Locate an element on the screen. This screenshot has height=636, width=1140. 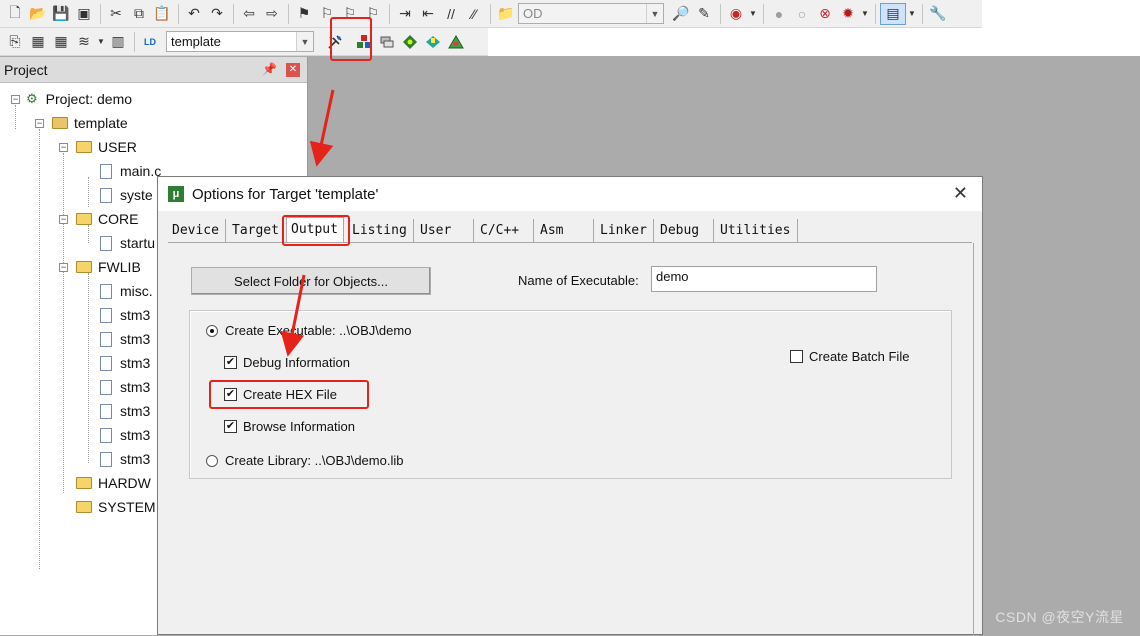
bookmark-icon: ⚑ is located at coordinates (304, 14).